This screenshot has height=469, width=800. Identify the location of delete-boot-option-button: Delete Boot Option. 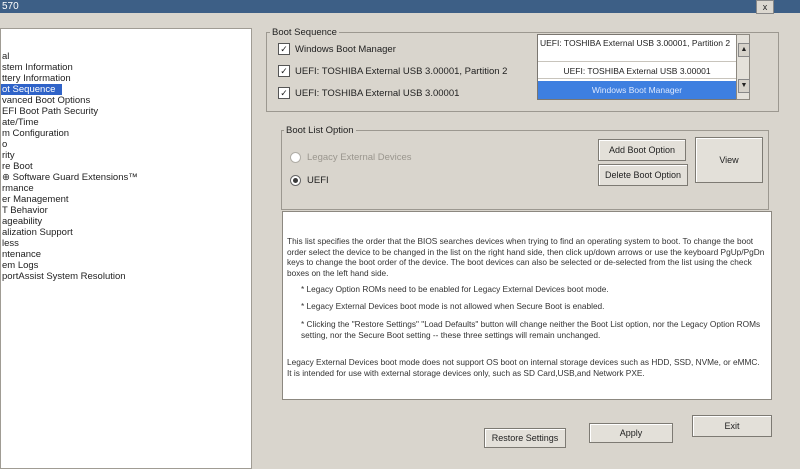
(643, 175).